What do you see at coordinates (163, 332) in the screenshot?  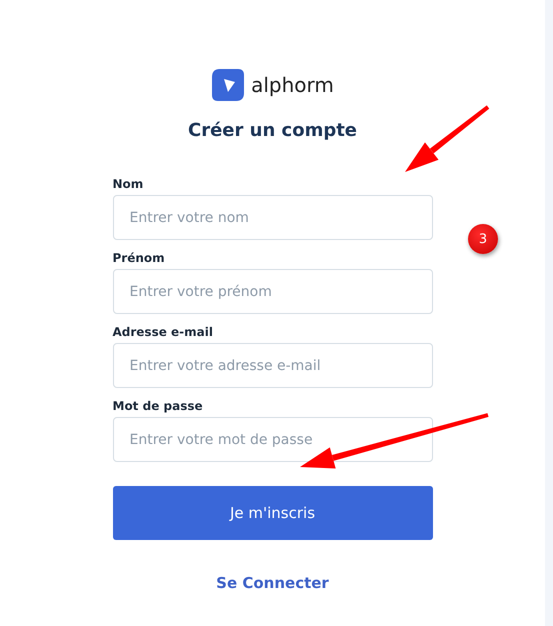 I see `field-label: Adresse e-mail` at bounding box center [163, 332].